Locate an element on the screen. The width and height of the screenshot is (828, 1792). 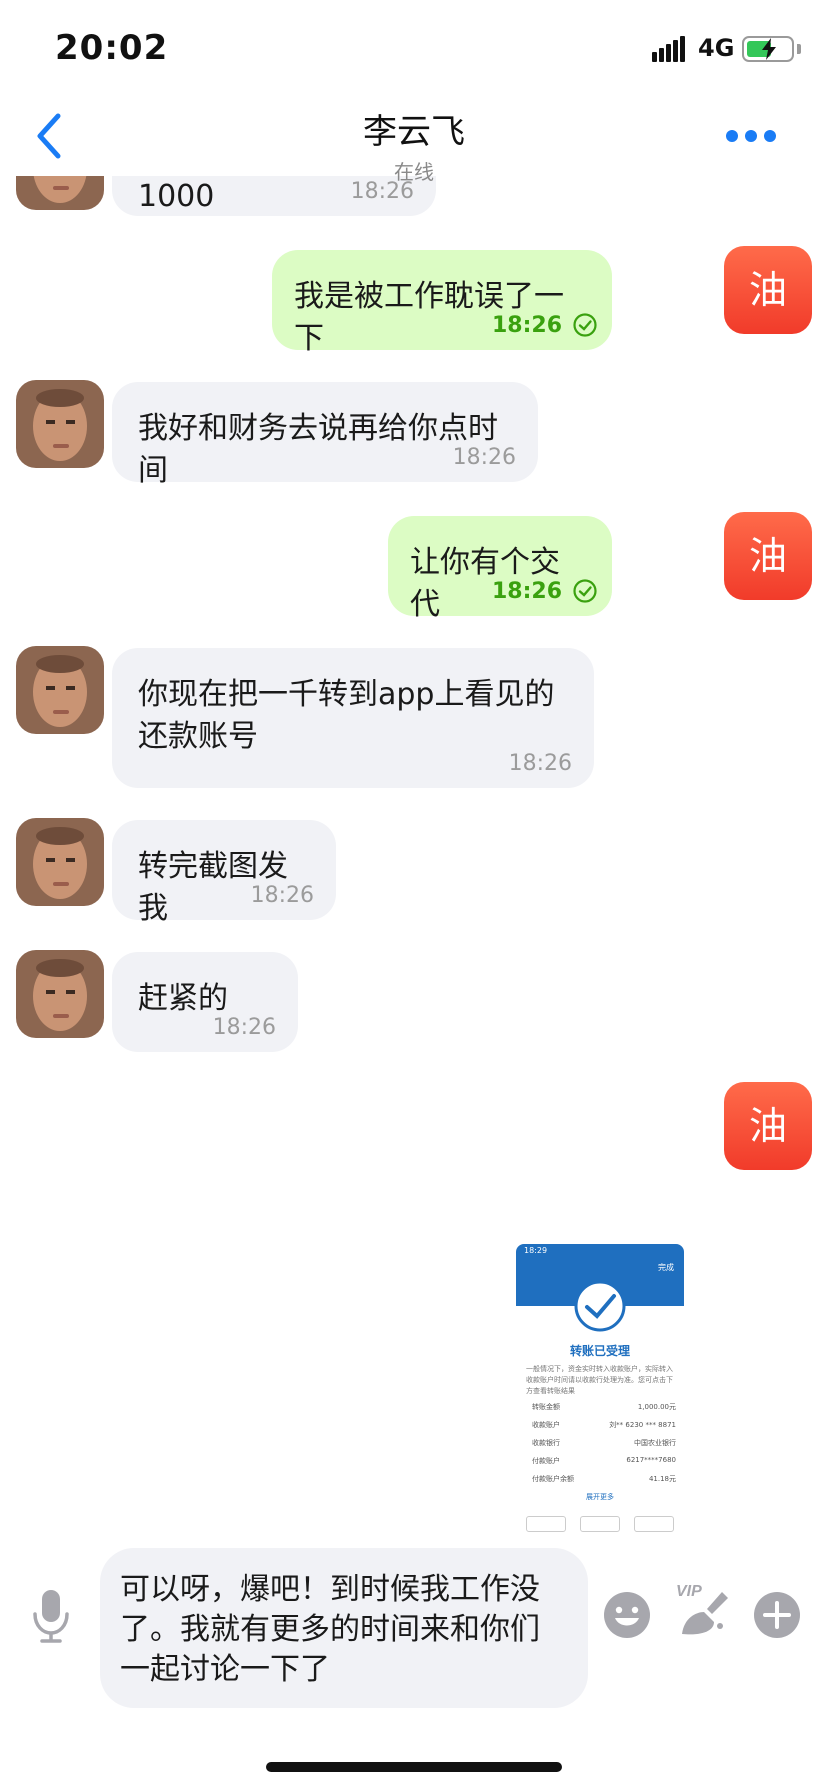
svg-text: VIP is located at coordinates (689, 1591).